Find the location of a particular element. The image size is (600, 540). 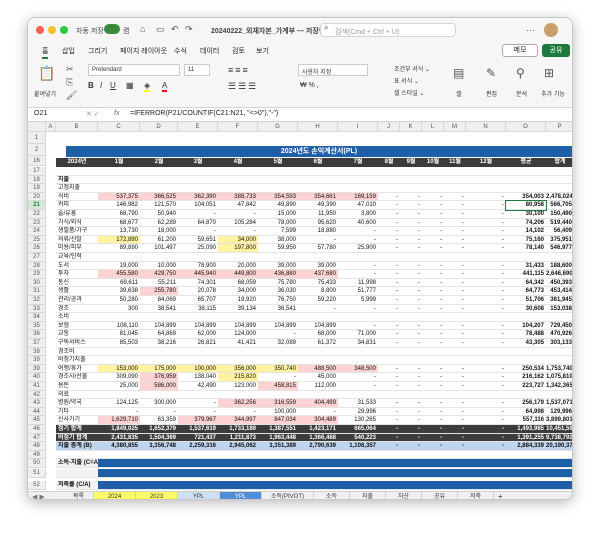

data-cell: 20,190,375 is located at coordinates (559, 446).